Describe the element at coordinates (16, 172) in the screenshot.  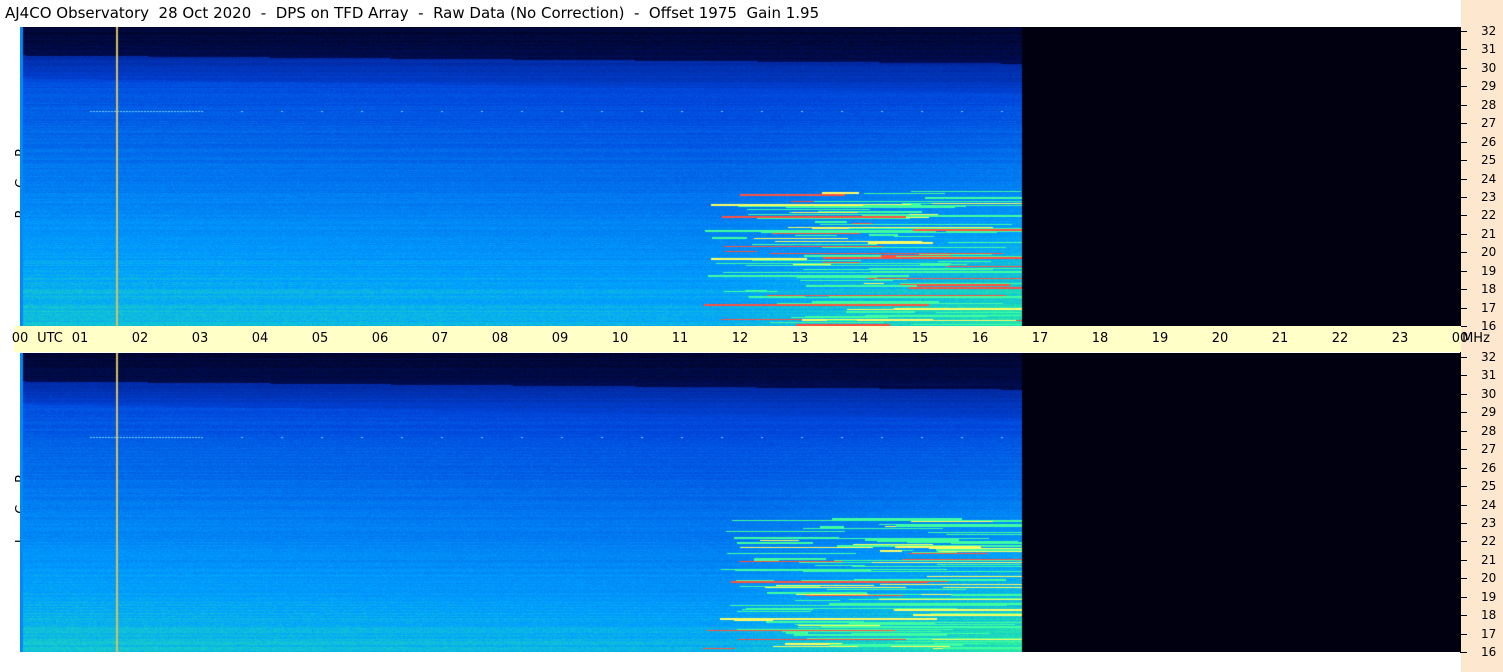
I see `rcp-label: RCP` at that location.